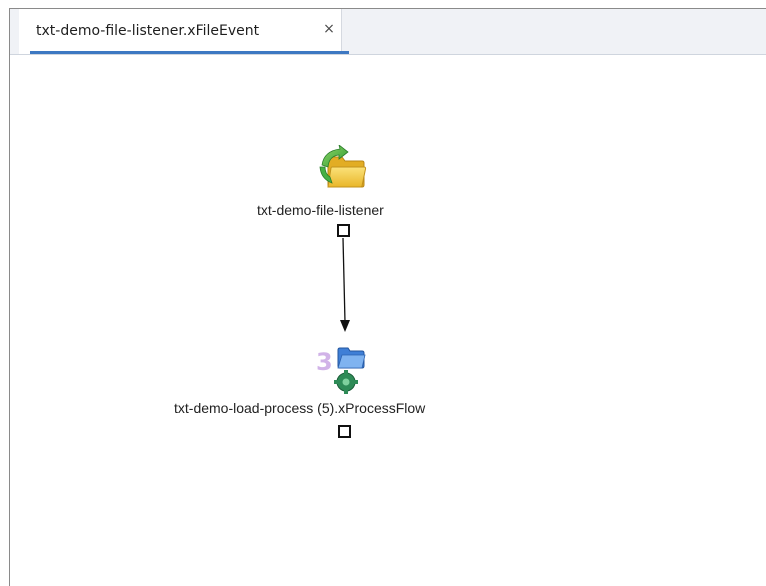 The image size is (766, 586). What do you see at coordinates (189, 52) in the screenshot?
I see `active-tab-indicator` at bounding box center [189, 52].